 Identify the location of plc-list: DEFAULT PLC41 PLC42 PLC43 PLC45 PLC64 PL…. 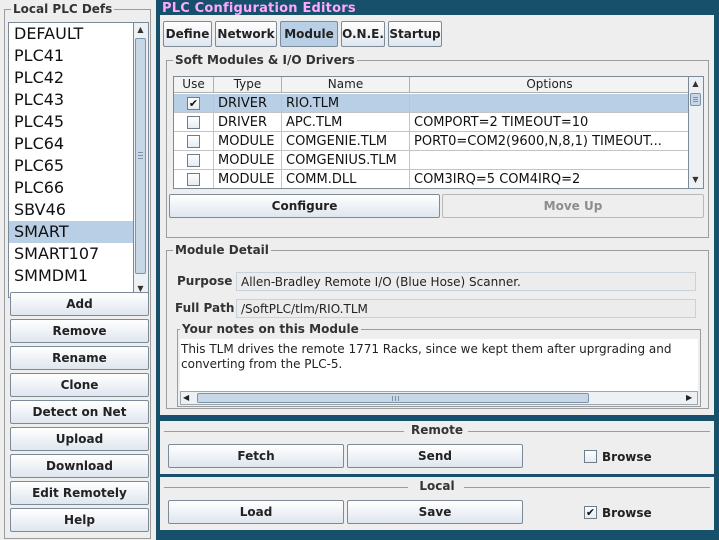
(71, 160).